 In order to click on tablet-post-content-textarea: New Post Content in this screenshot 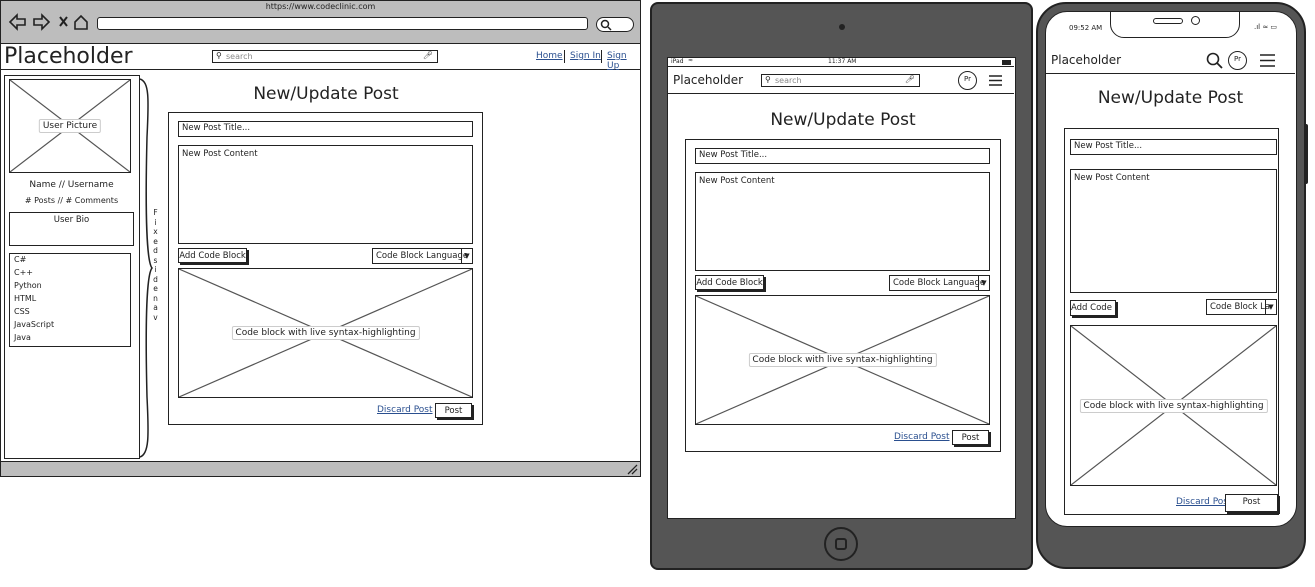, I will do `click(842, 221)`.